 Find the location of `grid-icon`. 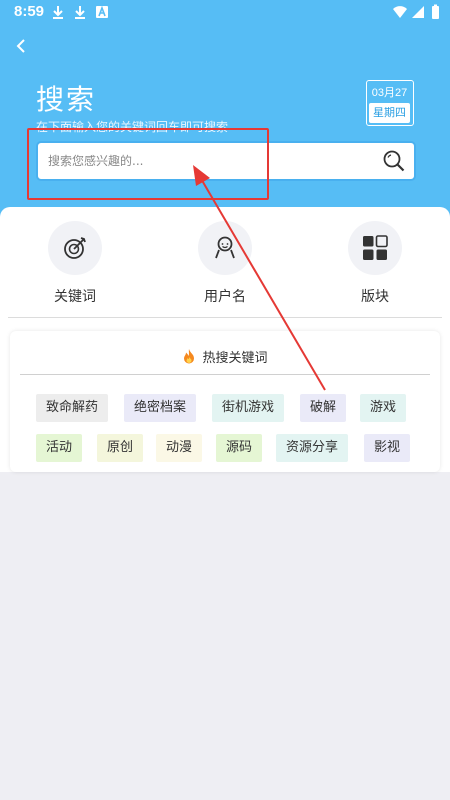

grid-icon is located at coordinates (375, 247).